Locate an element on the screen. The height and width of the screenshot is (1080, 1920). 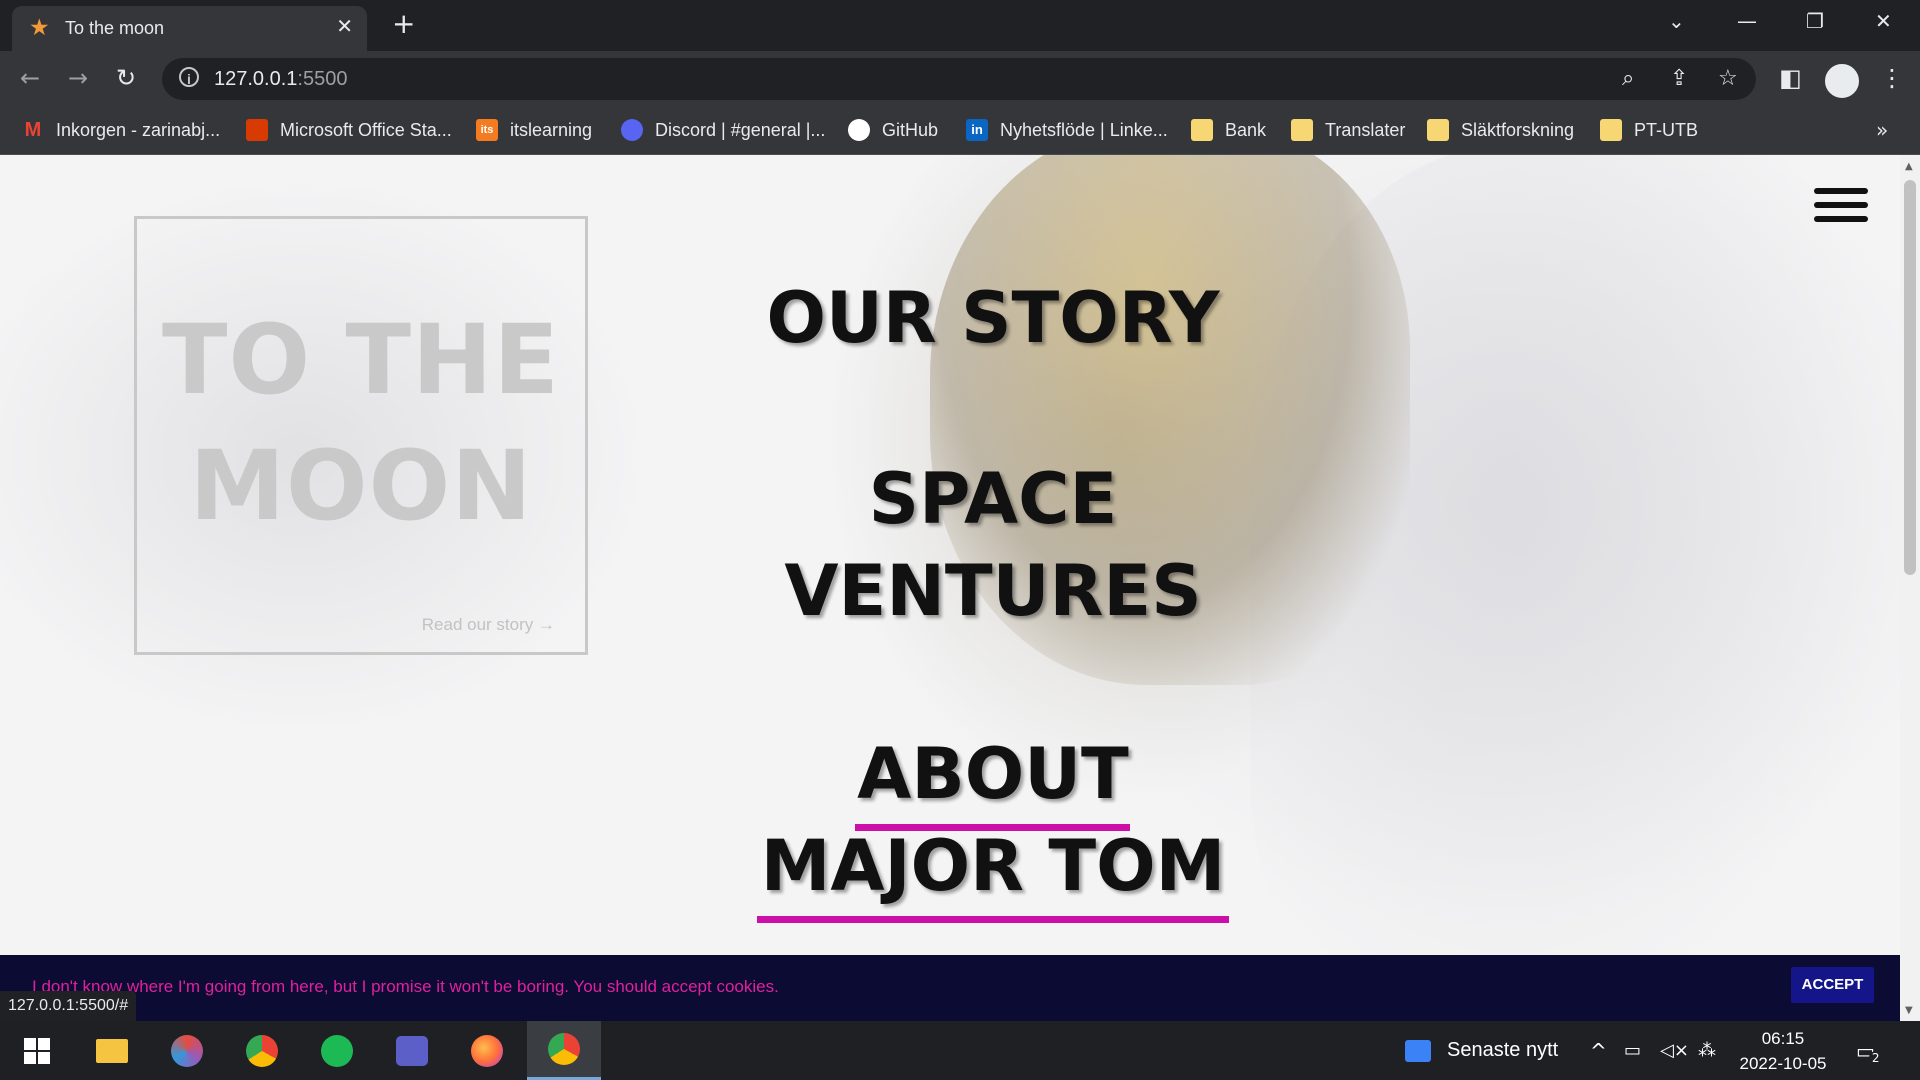
system-clock: 06:15 2022-10-05 is located at coordinates (1783, 1051).